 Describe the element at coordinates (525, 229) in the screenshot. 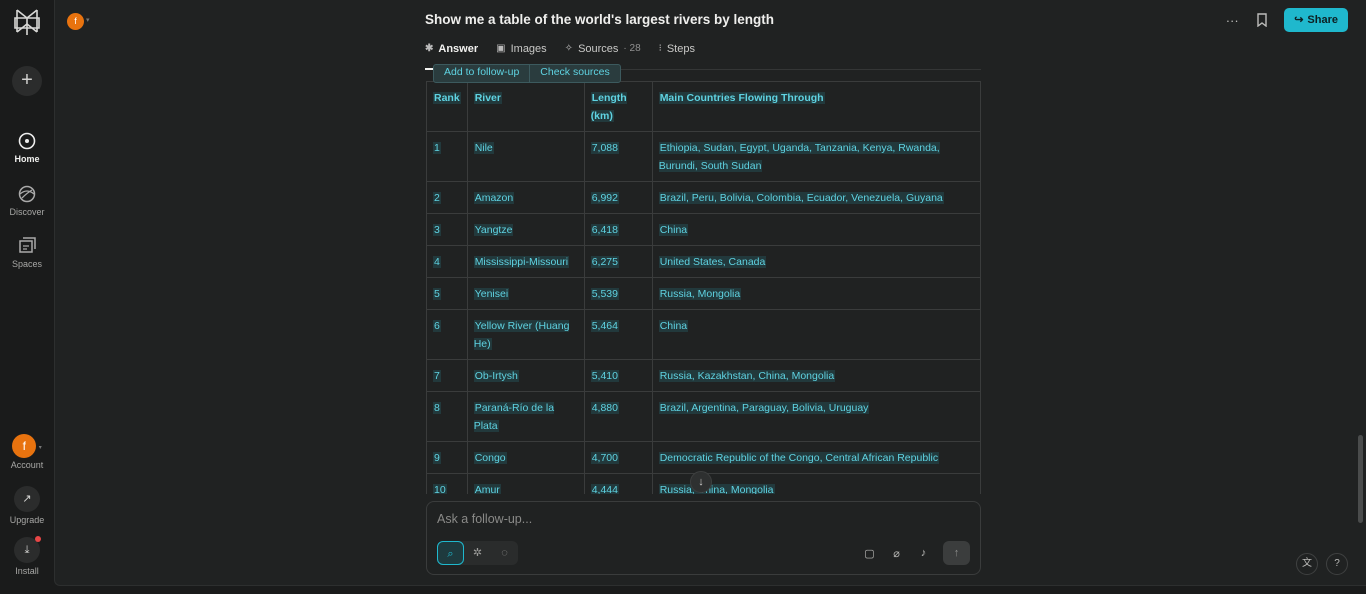

I see `river-cell: Yangtze` at that location.